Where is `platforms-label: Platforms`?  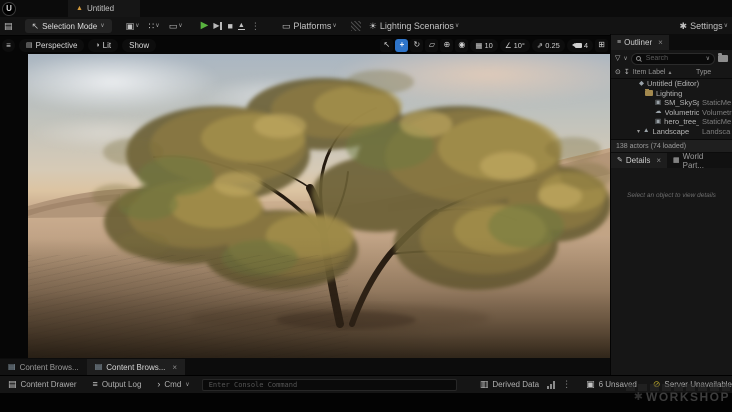 platforms-label: Platforms is located at coordinates (312, 25).